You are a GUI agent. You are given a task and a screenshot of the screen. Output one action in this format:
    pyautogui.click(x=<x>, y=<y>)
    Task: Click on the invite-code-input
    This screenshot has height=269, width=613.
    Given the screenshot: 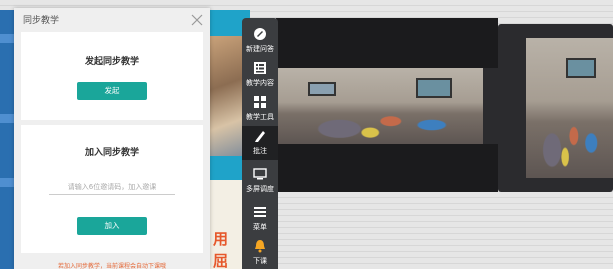 What is the action you would take?
    pyautogui.click(x=112, y=187)
    